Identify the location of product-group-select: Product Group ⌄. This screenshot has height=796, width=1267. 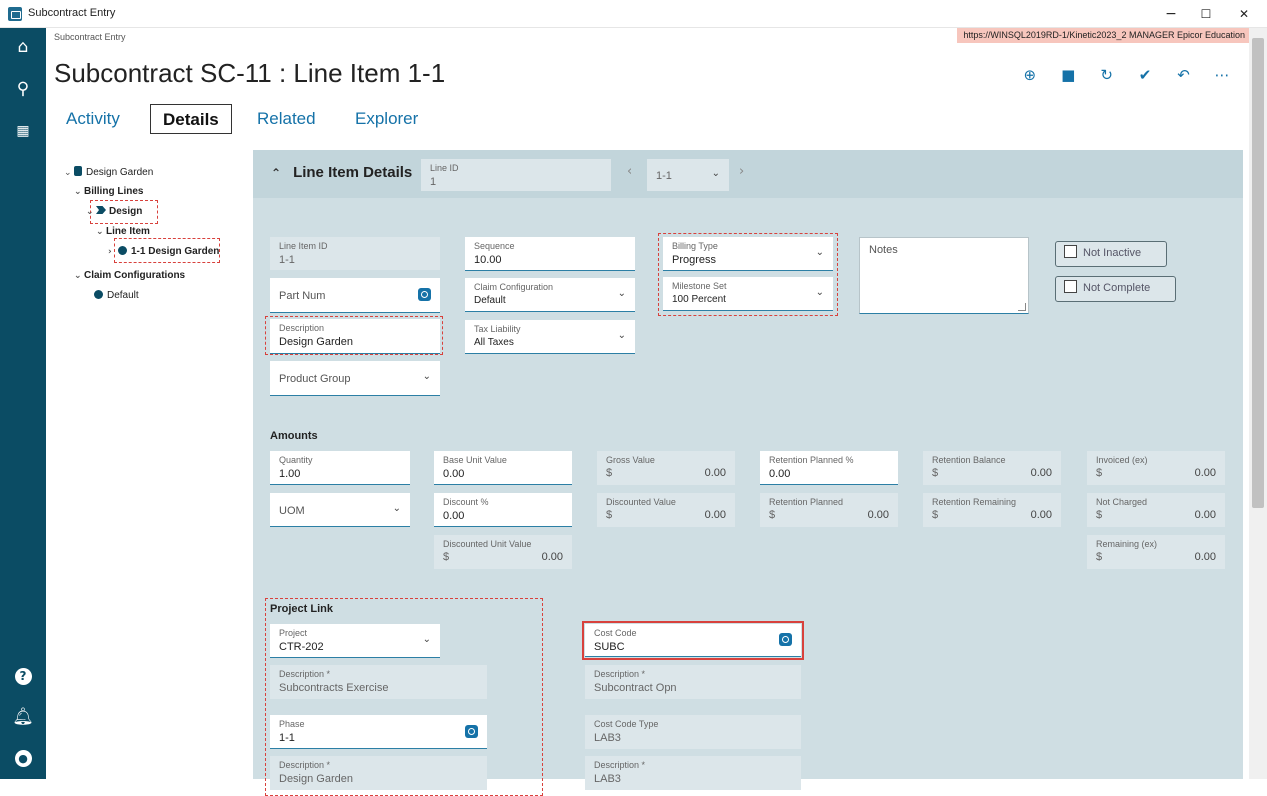
(355, 378).